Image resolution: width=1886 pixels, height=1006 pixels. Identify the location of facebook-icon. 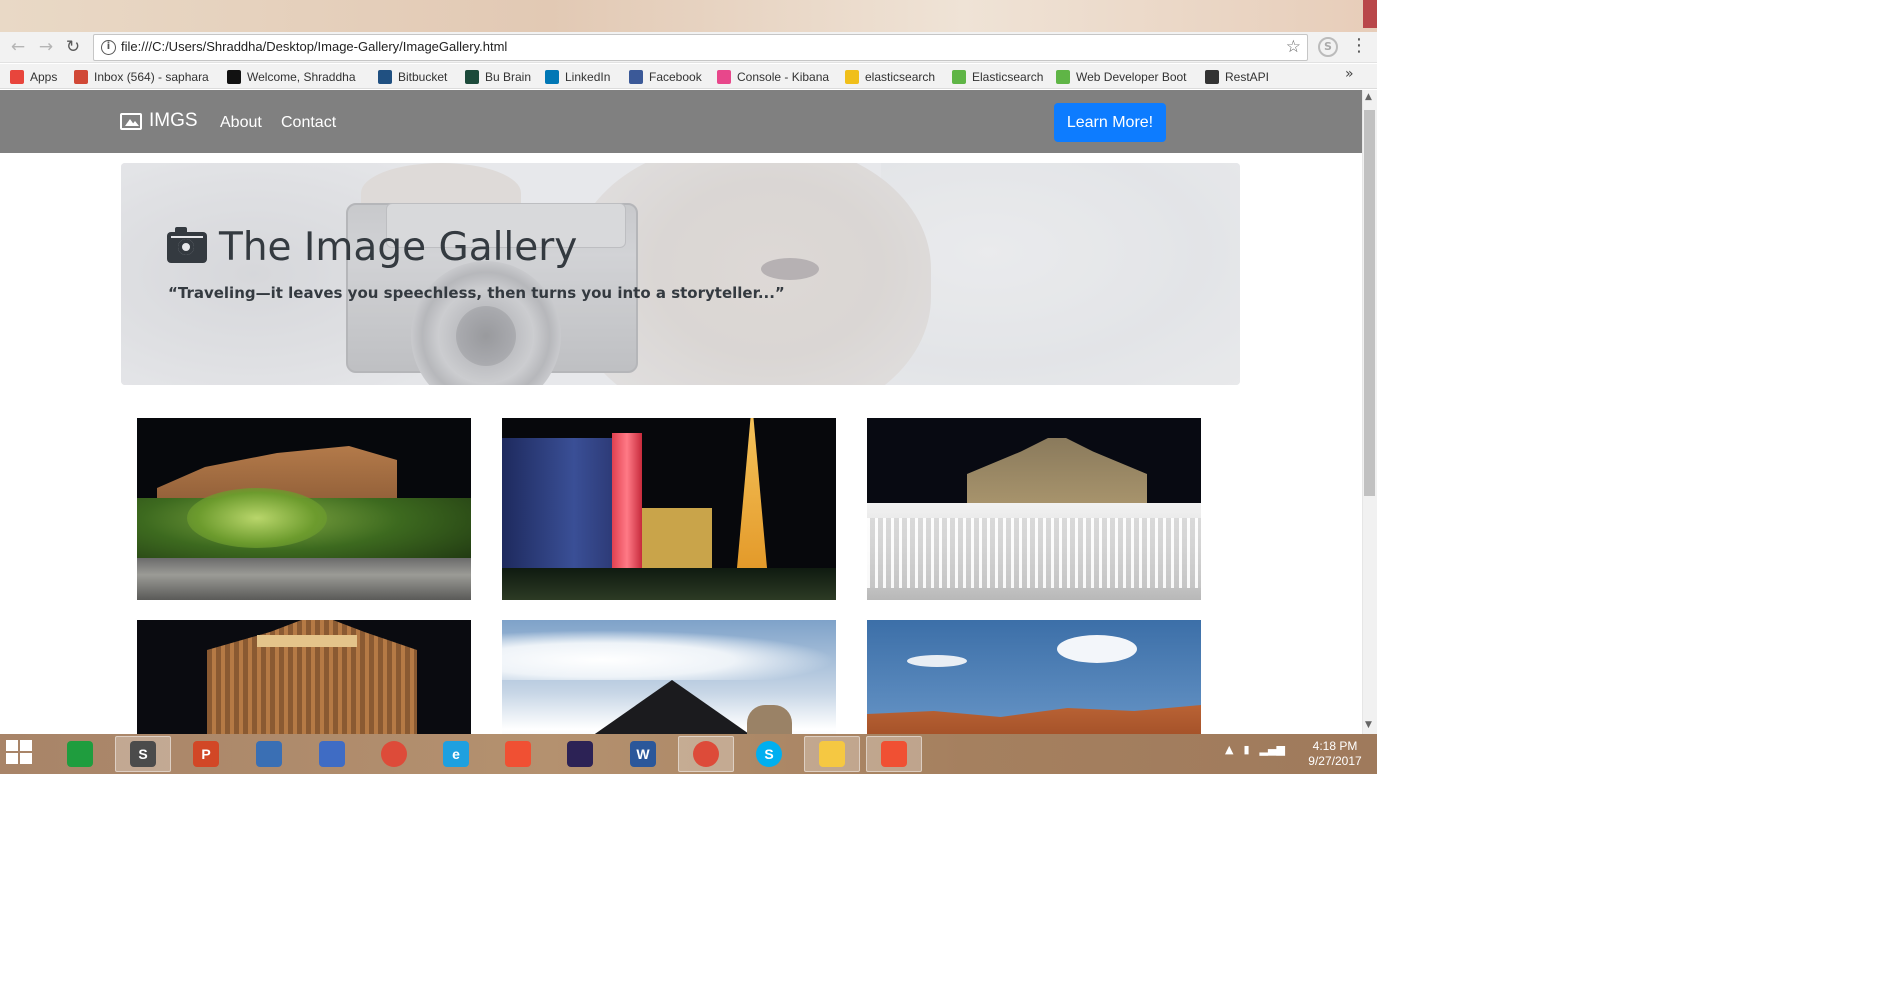
(636, 77).